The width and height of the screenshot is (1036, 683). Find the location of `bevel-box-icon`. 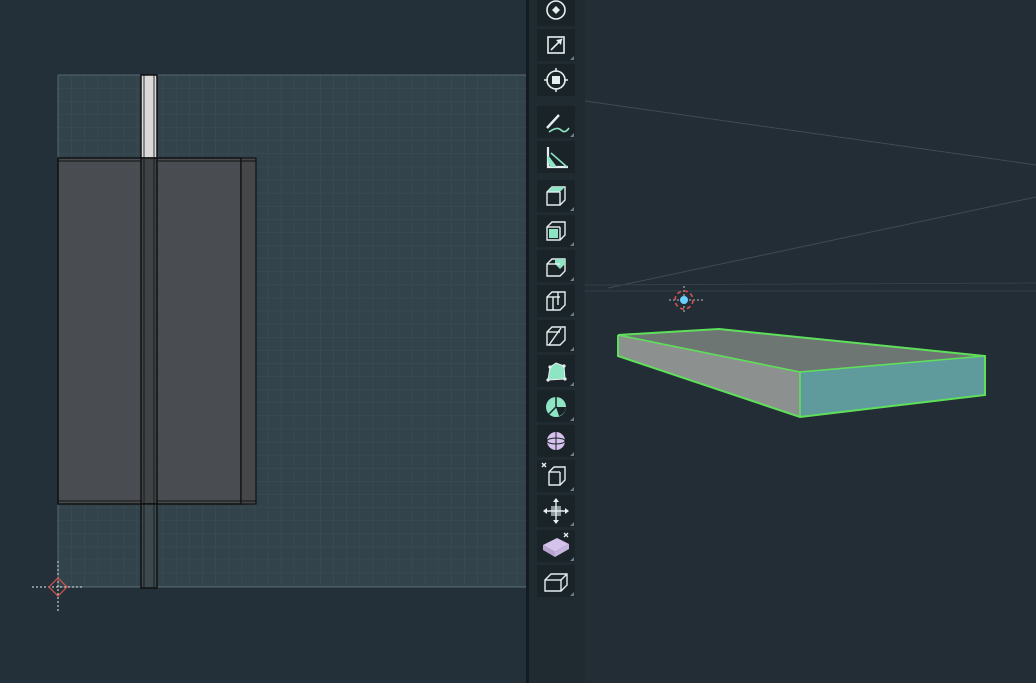

bevel-box-icon is located at coordinates (556, 266).